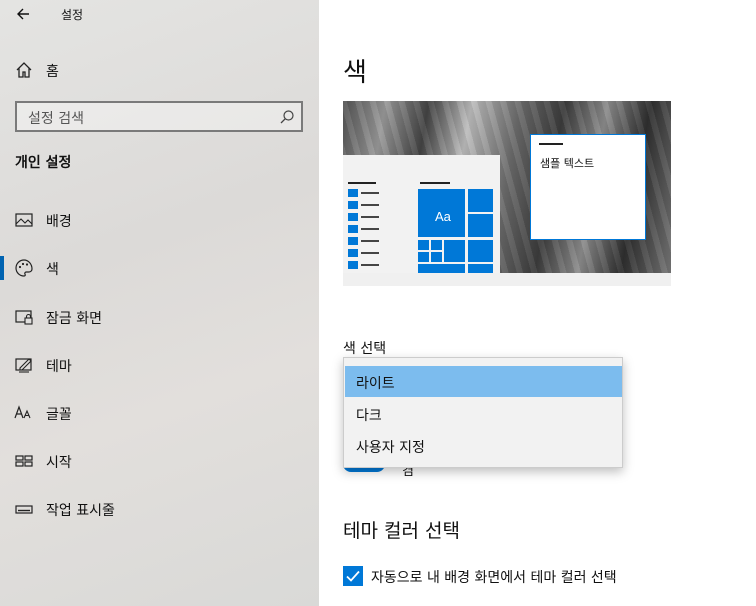 The height and width of the screenshot is (606, 756). I want to click on auto-theme-color-option: 자동으로 내 배경 화면에서 테마 컬러 선택, so click(543, 576).